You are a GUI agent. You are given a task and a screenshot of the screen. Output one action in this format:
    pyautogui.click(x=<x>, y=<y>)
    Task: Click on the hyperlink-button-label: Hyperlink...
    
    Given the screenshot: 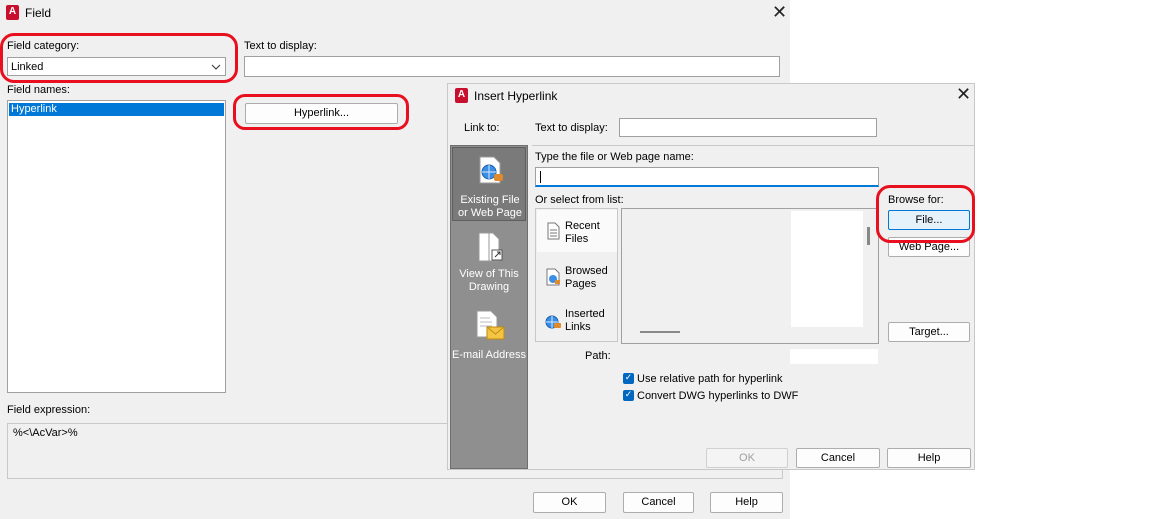 What is the action you would take?
    pyautogui.click(x=321, y=113)
    